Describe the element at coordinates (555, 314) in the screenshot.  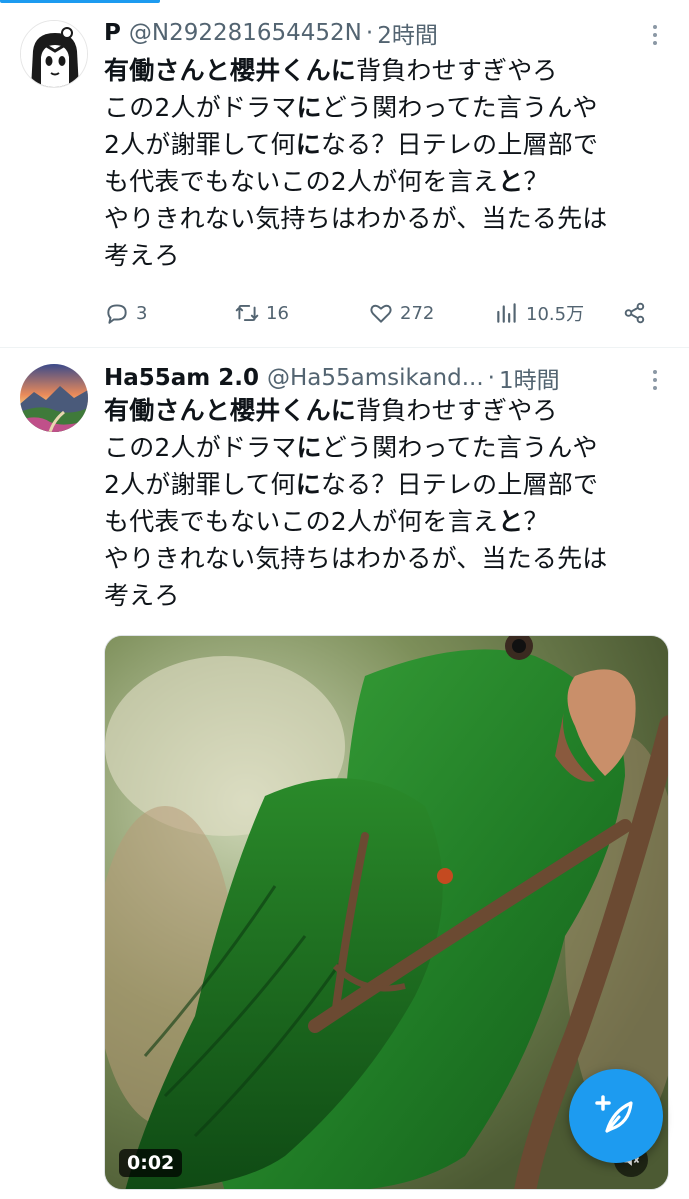
I see `views-count: 10.5万` at that location.